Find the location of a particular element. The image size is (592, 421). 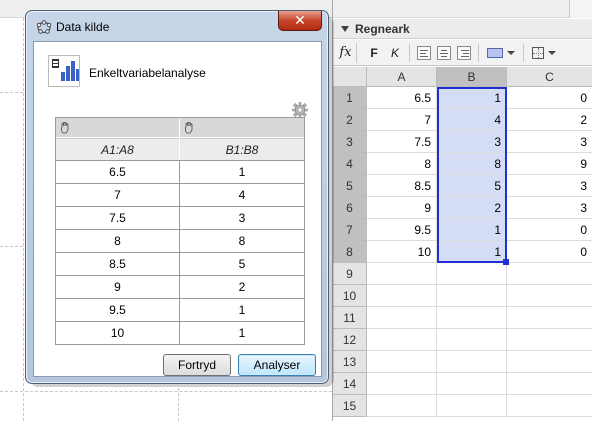

column-header-b: B is located at coordinates (472, 77).